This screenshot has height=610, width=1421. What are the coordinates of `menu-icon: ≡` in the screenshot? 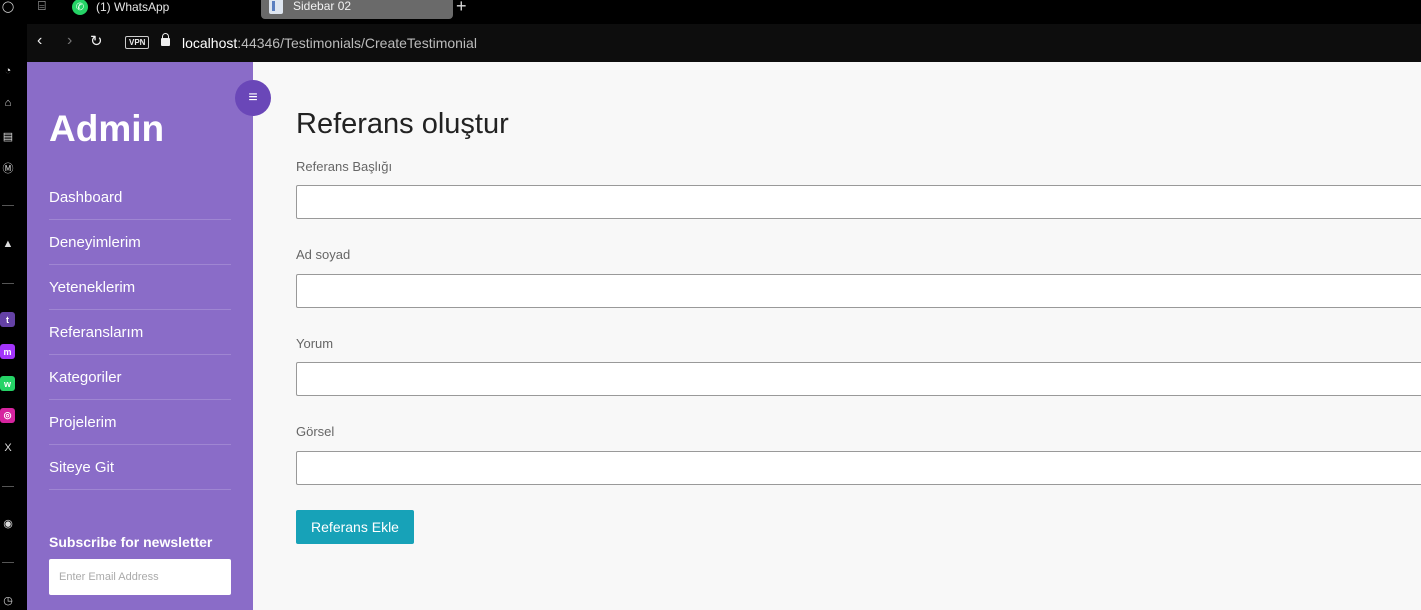 It's located at (253, 97).